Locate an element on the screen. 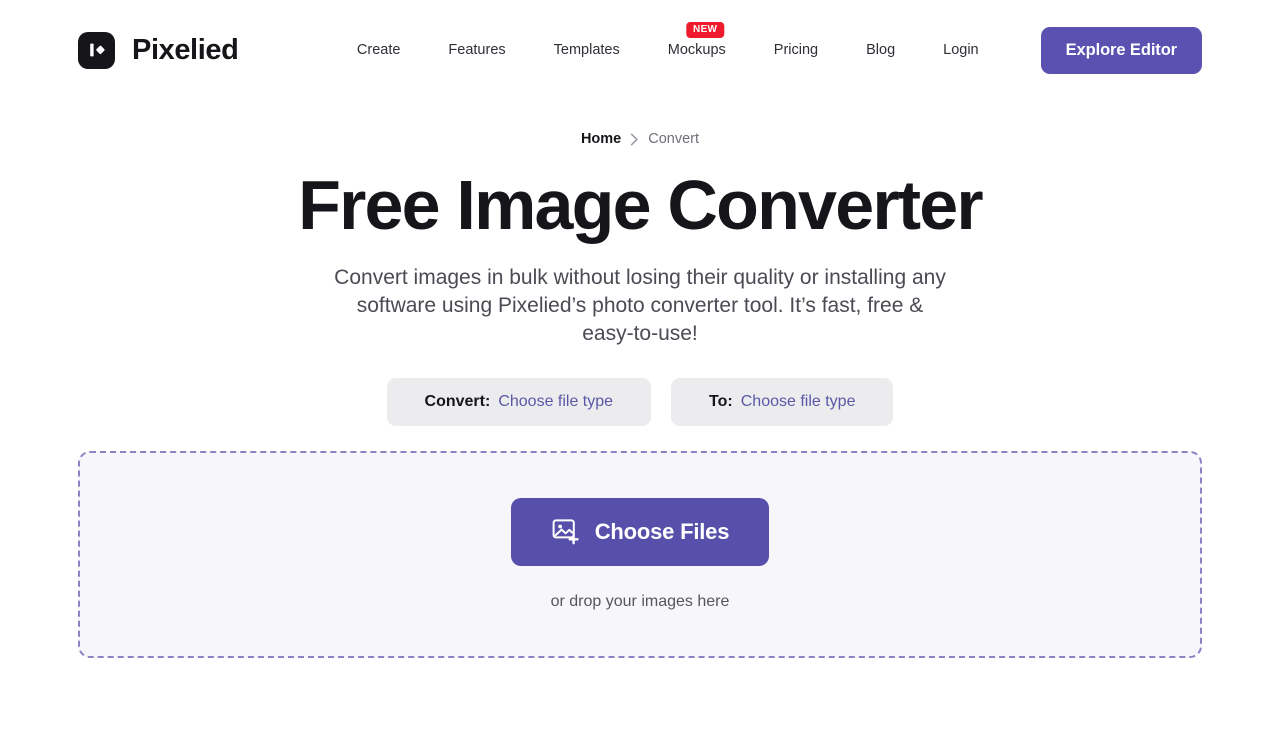 The width and height of the screenshot is (1280, 752). convert-to-selector: To: Choose file type is located at coordinates (782, 401).